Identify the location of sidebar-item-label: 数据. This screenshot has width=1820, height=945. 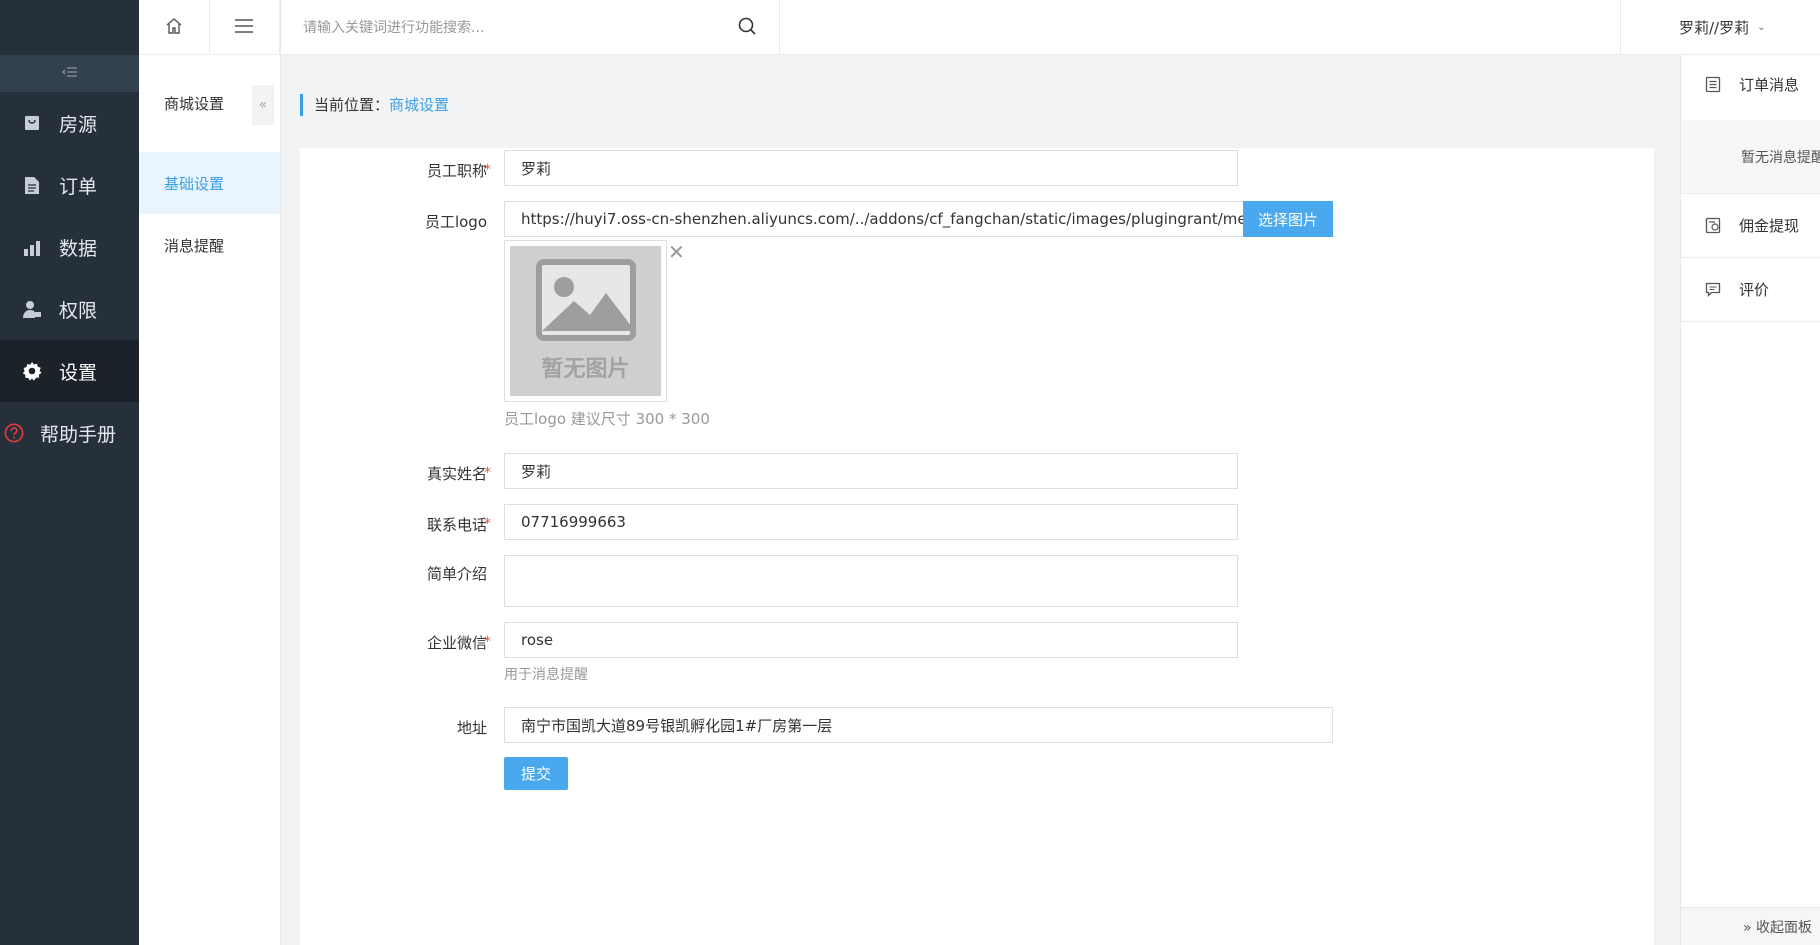
(78, 248).